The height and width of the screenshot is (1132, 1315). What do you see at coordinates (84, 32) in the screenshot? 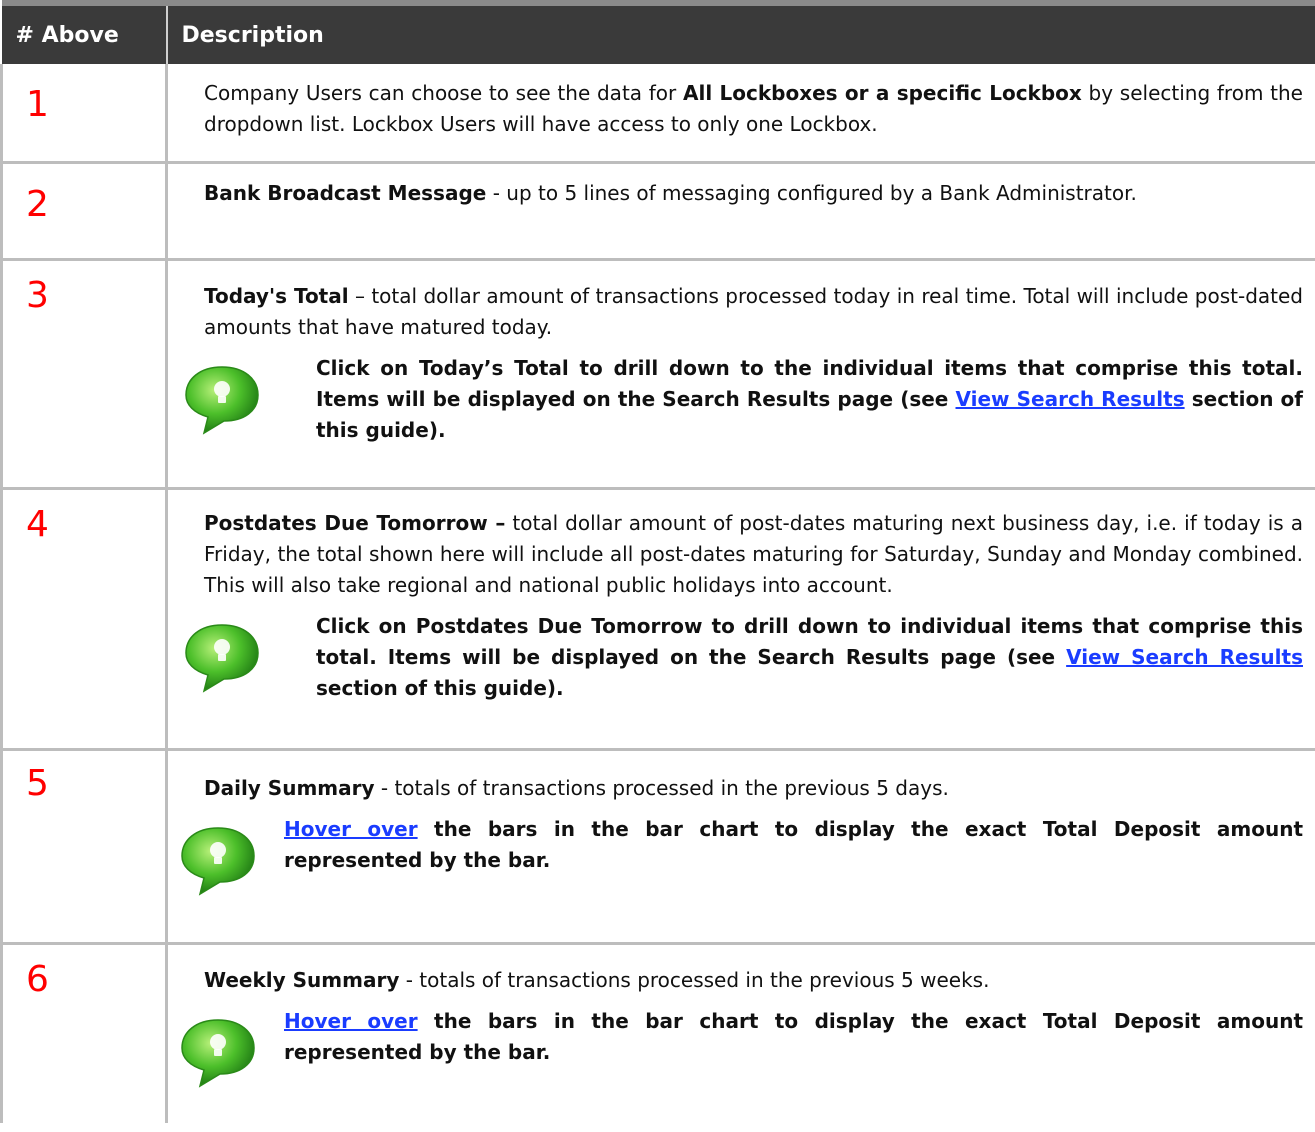
I see `header-number: # Above` at bounding box center [84, 32].